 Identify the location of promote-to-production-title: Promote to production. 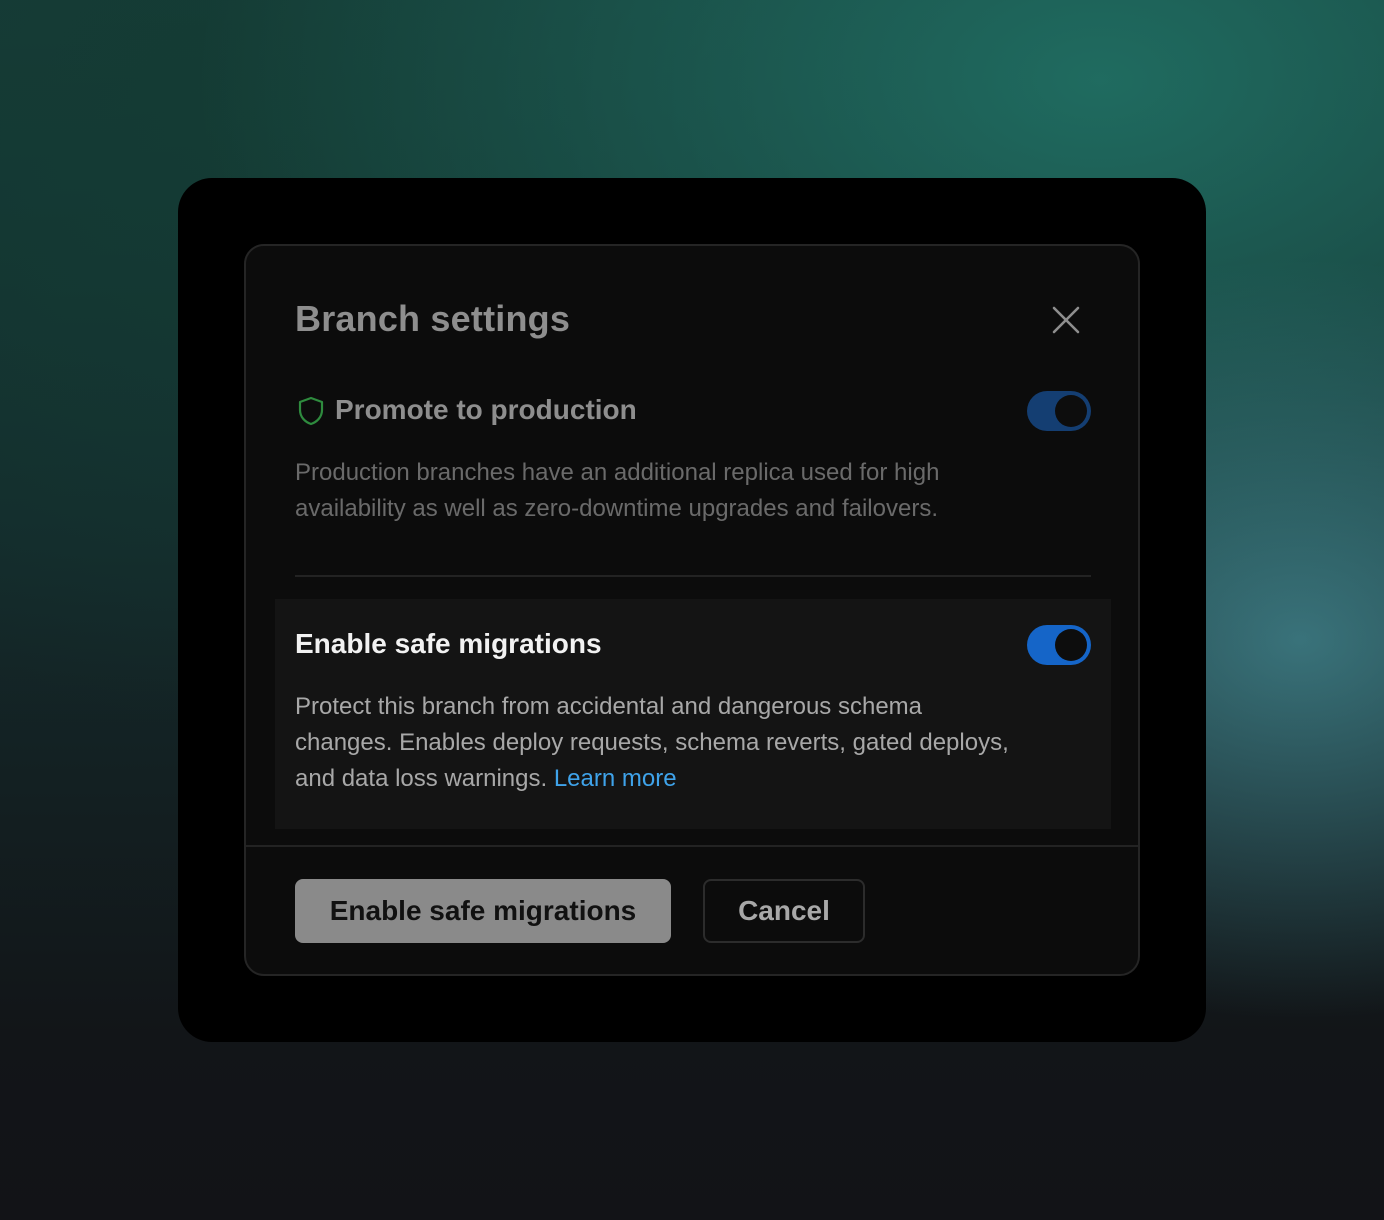
(486, 409).